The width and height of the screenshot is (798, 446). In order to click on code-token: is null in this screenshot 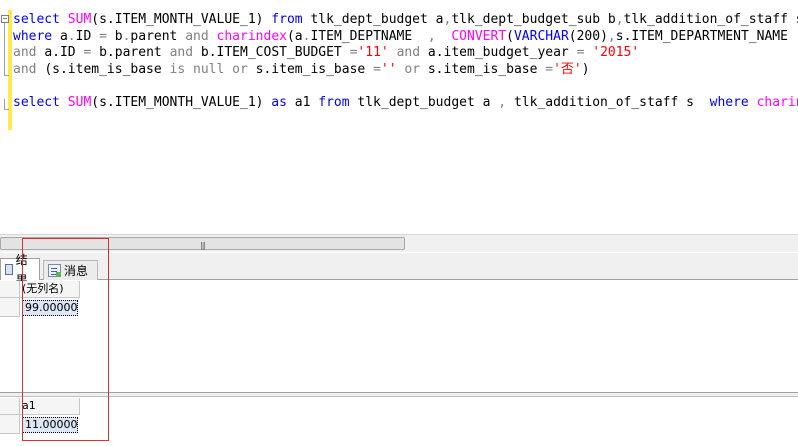, I will do `click(201, 69)`.